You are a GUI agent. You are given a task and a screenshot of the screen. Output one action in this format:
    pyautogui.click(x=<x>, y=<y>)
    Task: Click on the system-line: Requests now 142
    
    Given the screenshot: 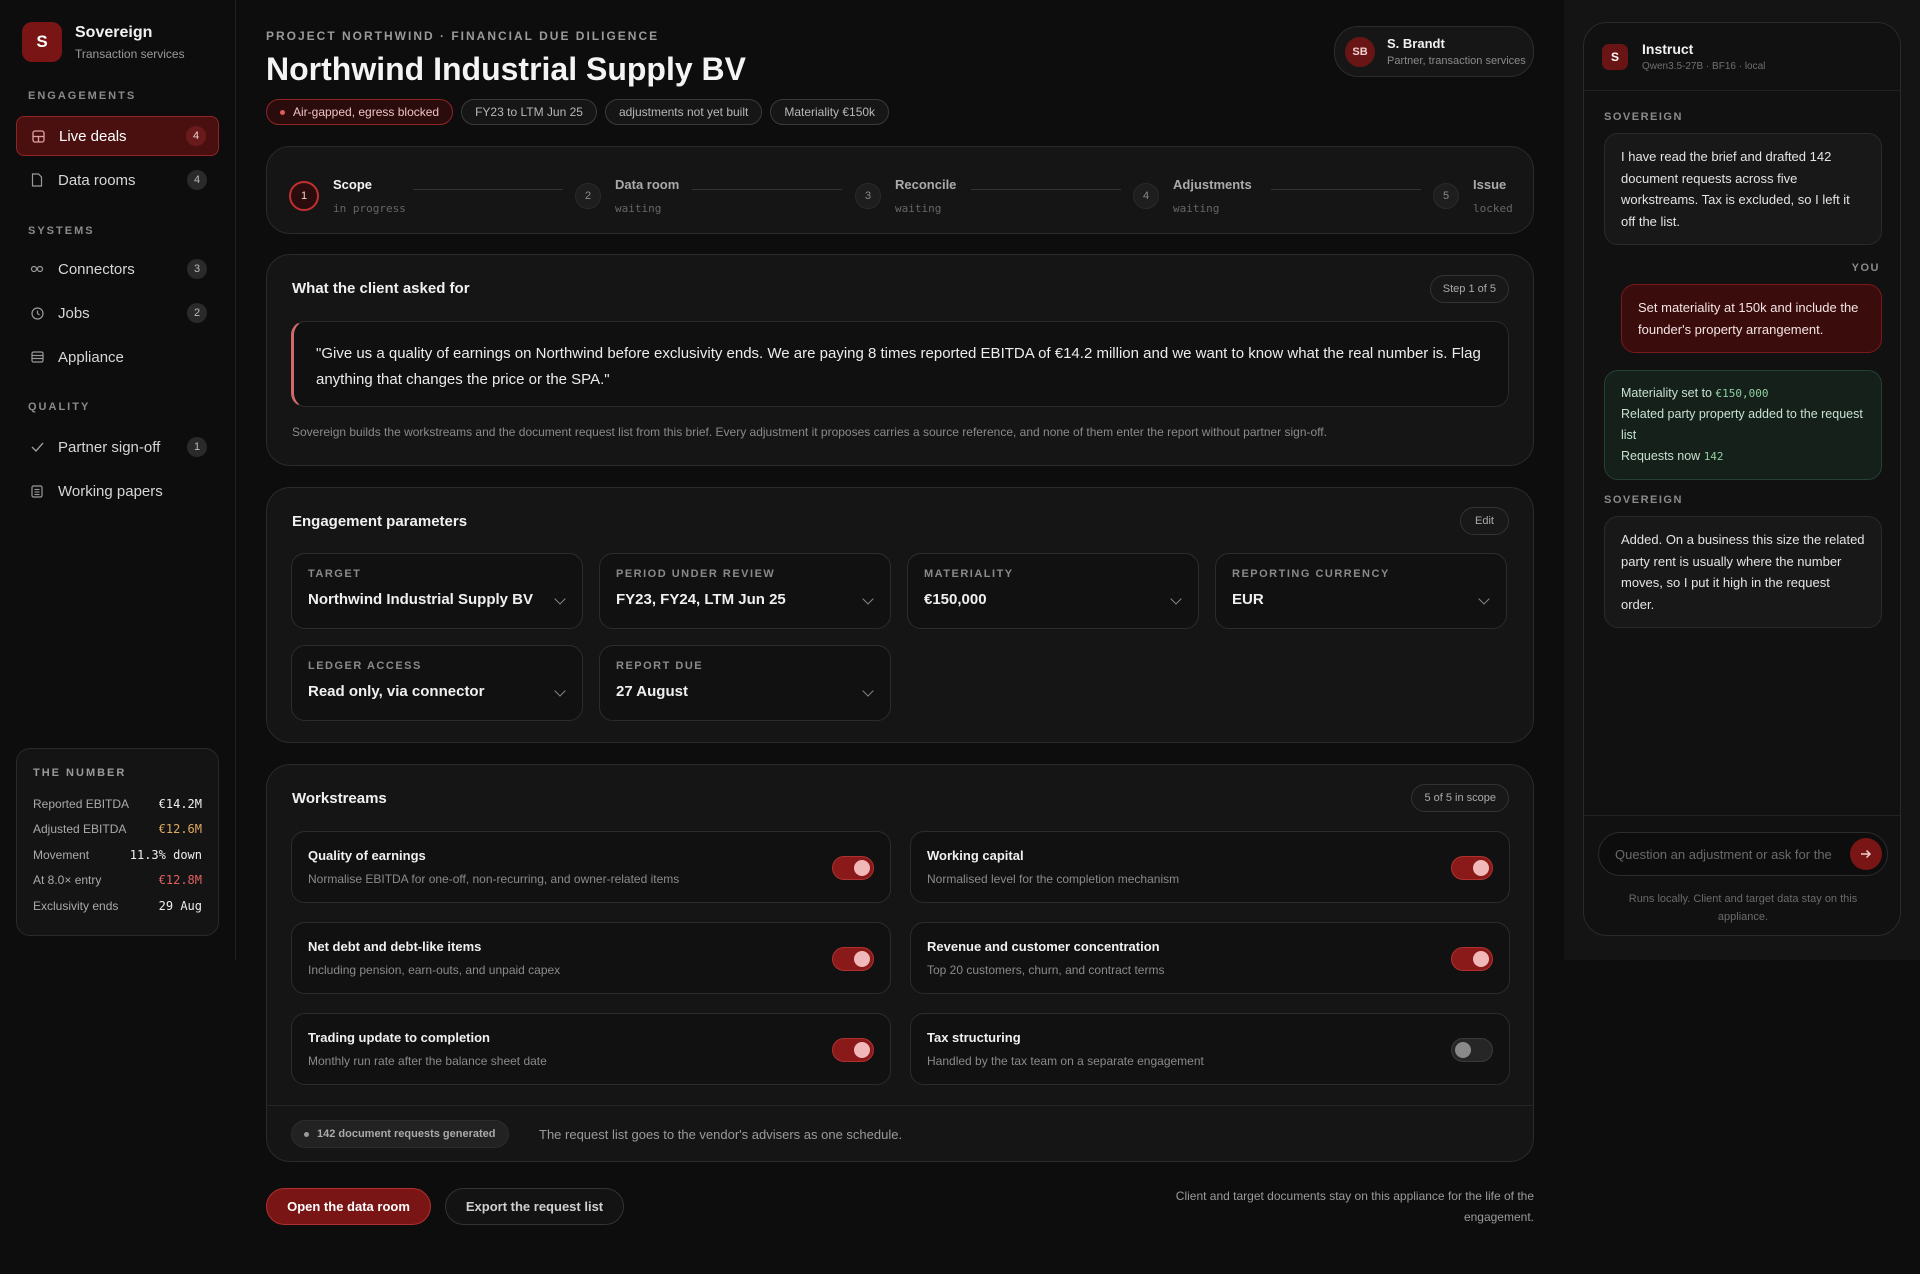 What is the action you would take?
    pyautogui.click(x=1743, y=456)
    